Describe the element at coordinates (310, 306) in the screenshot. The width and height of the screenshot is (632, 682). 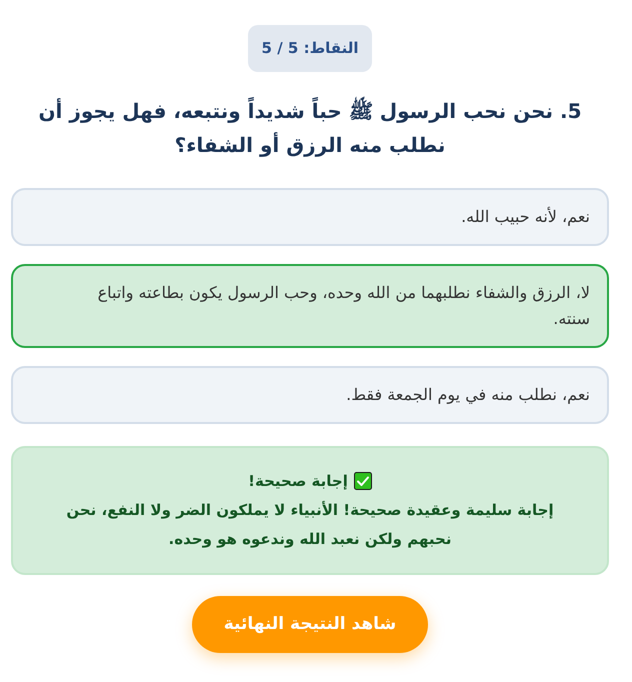
I see `answer-option: لا، الرزق والشفاء نطلبهما من الله وحده، وحب الرسول يكون بطاعته واتباع سنته.` at that location.